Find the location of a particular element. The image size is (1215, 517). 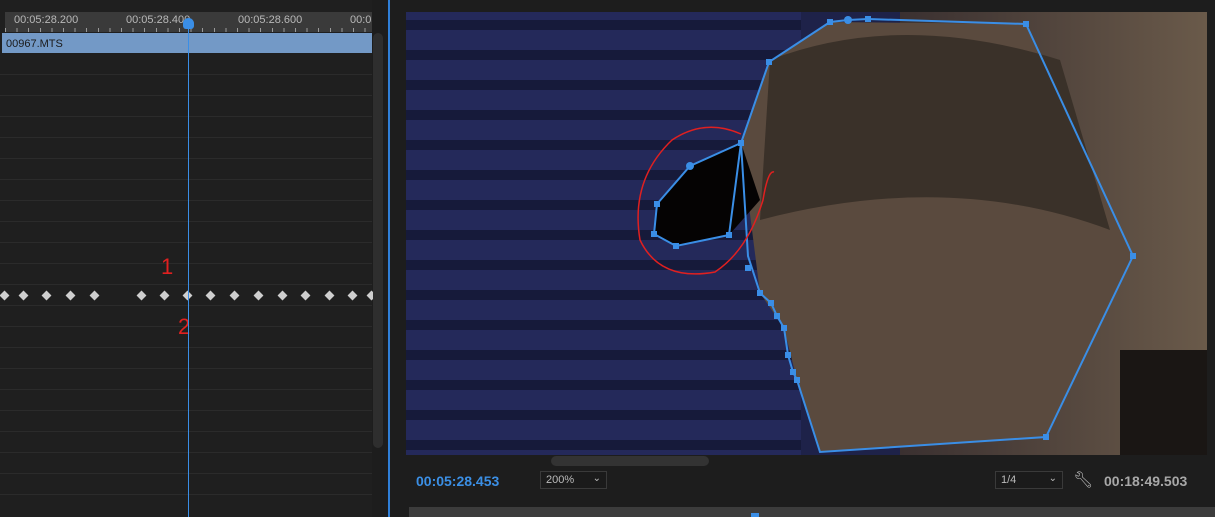

resolution-value: 1/4 is located at coordinates (1009, 480).